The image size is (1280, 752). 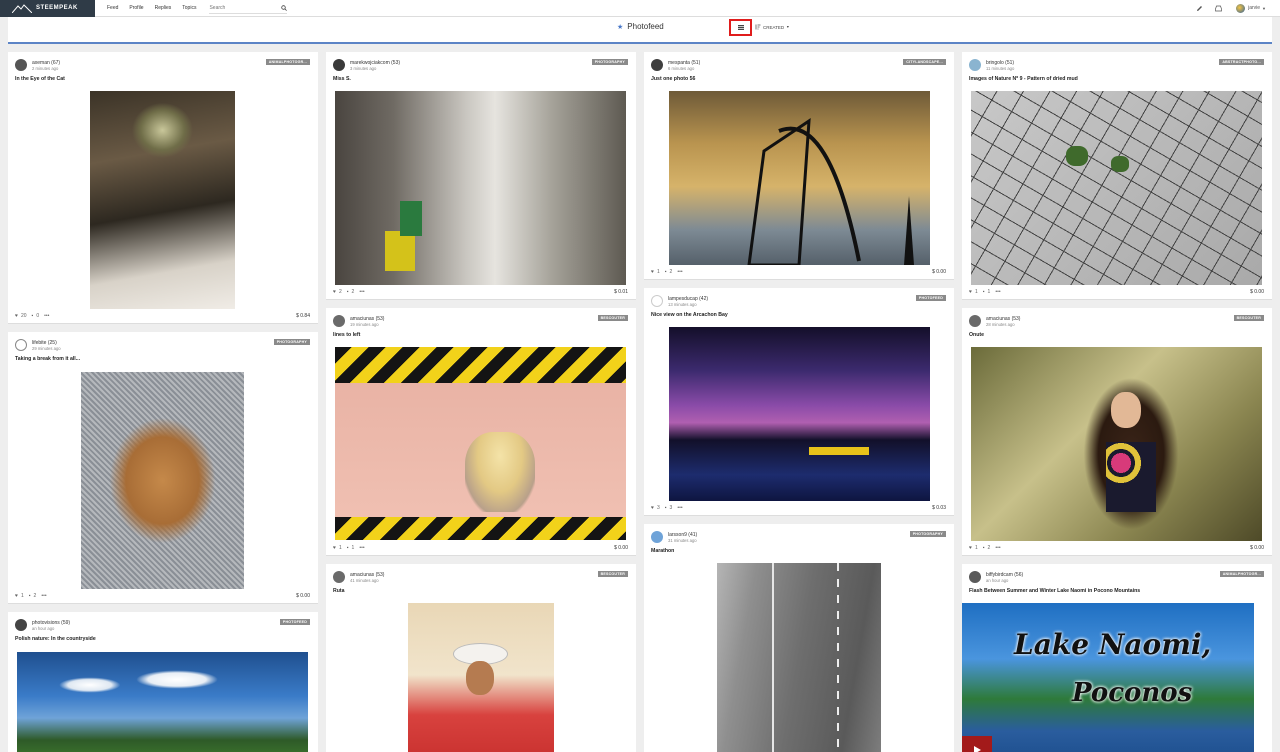 What do you see at coordinates (689, 315) in the screenshot?
I see `post-title: Nice view on the Arcachon Bay` at bounding box center [689, 315].